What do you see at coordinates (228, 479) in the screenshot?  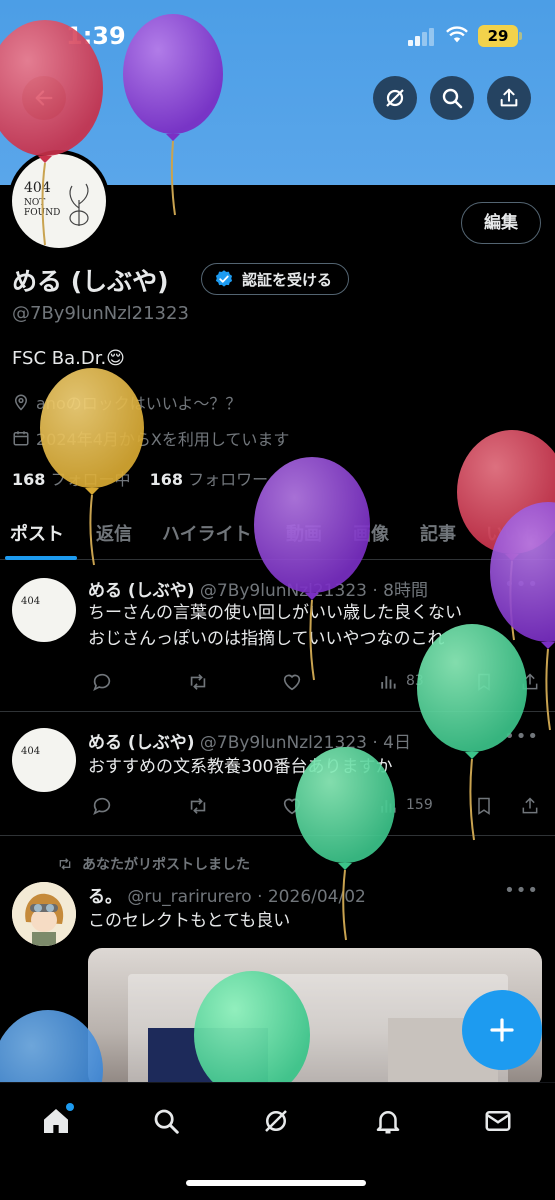 I see `followers-label: フォロワー` at bounding box center [228, 479].